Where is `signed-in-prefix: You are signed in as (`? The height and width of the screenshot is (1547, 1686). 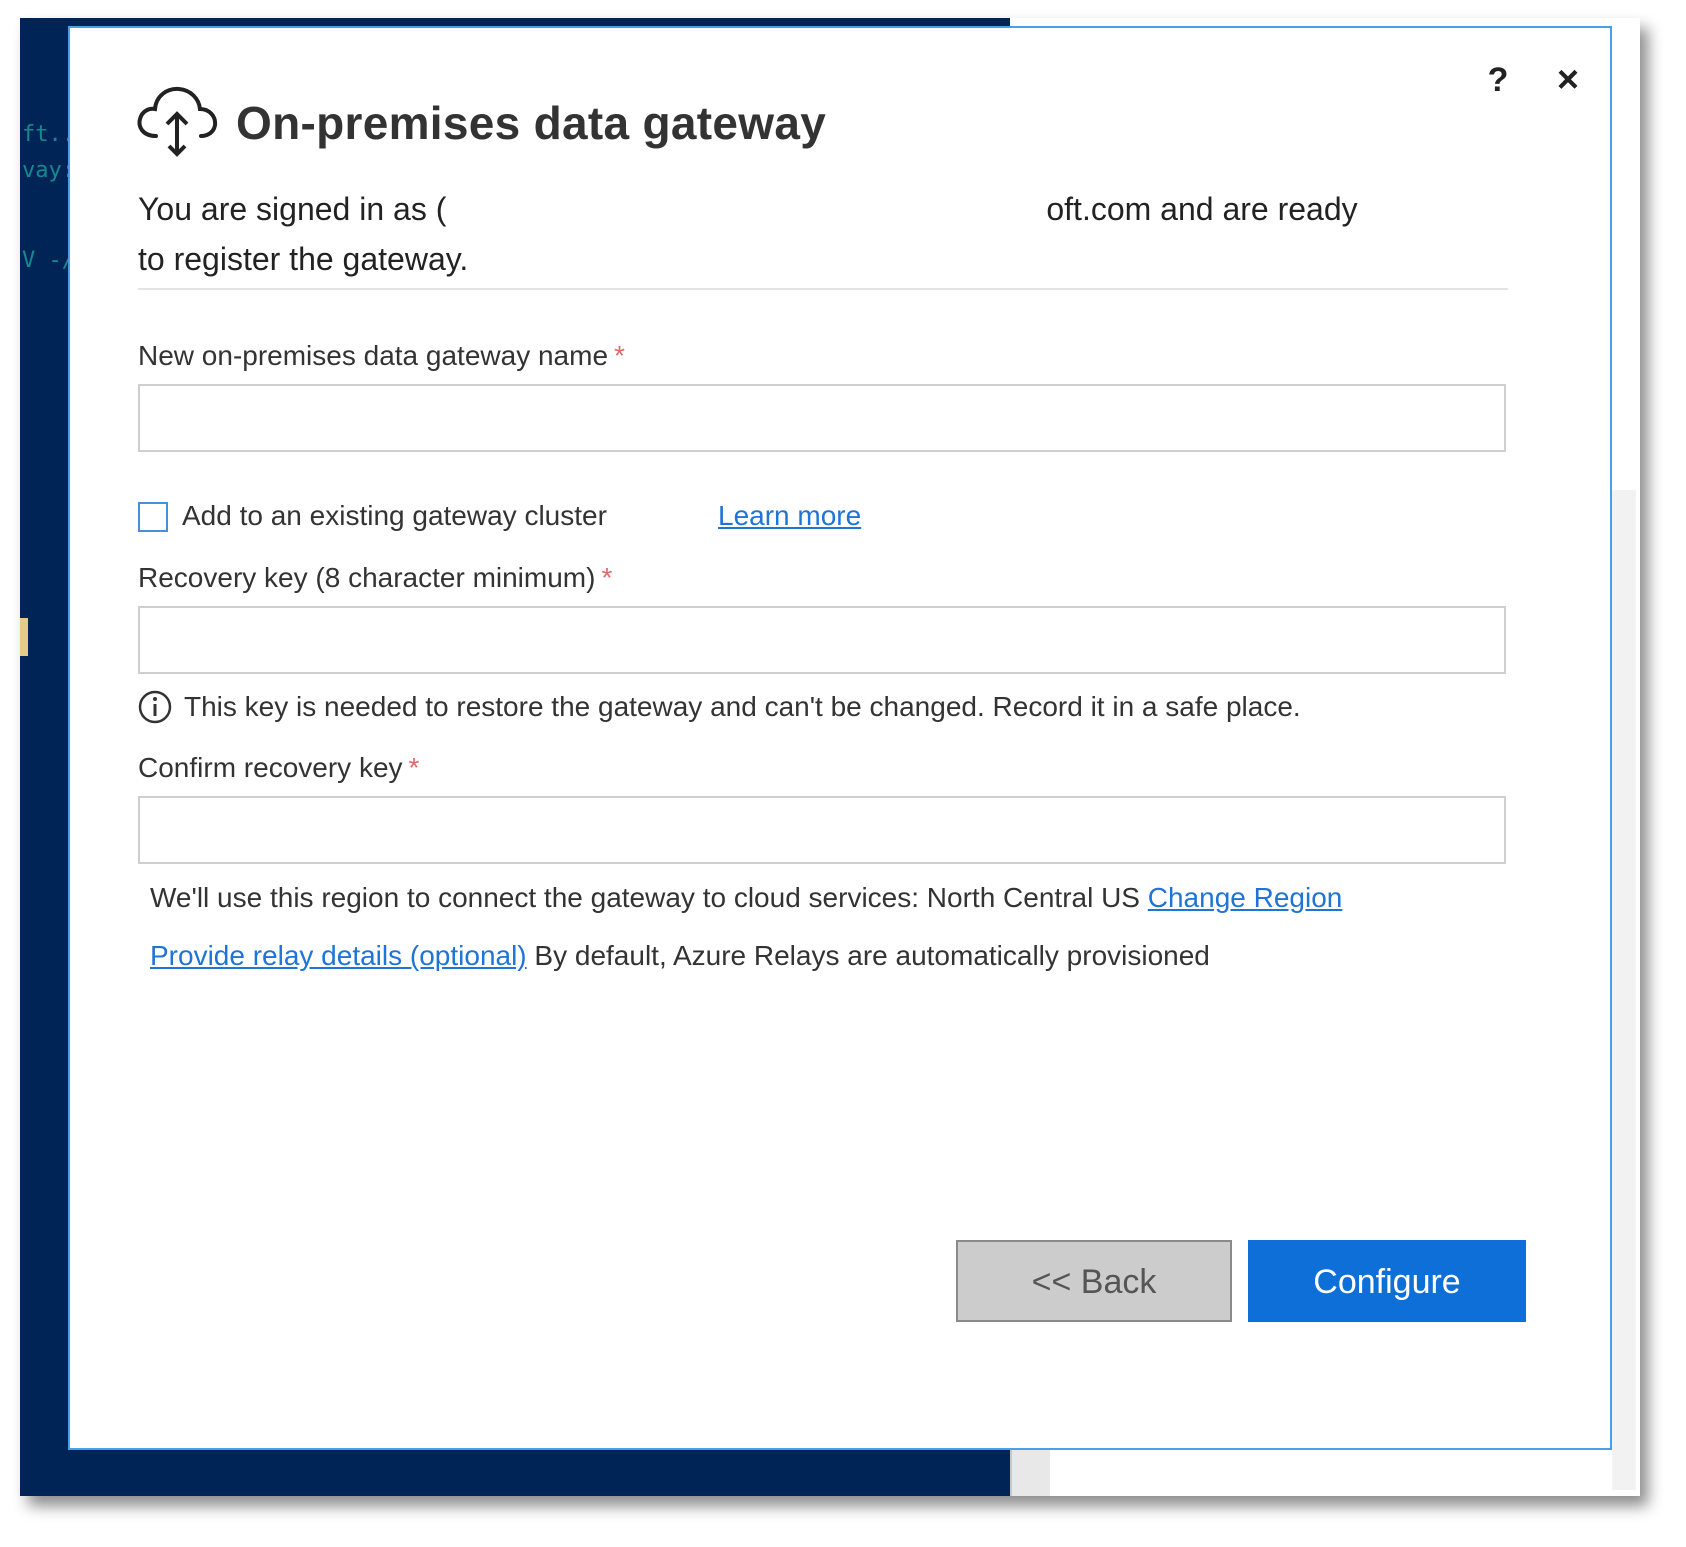 signed-in-prefix: You are signed in as ( is located at coordinates (292, 209).